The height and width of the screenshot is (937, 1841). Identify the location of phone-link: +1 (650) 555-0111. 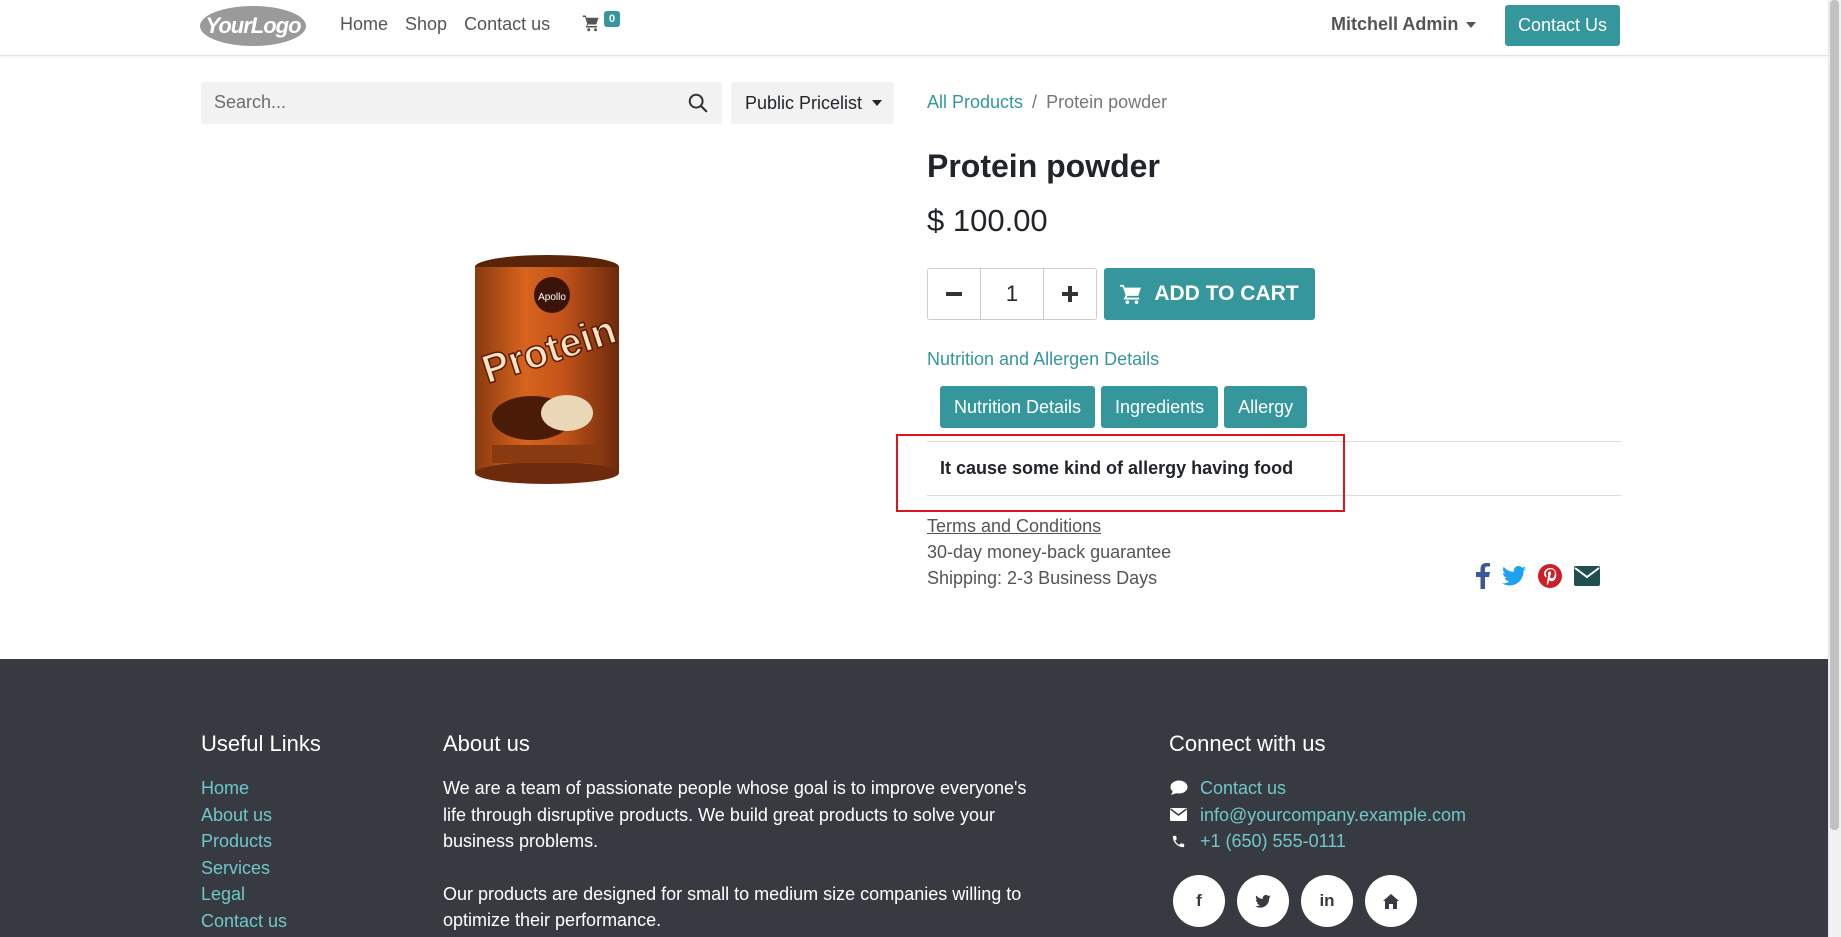
(1273, 841).